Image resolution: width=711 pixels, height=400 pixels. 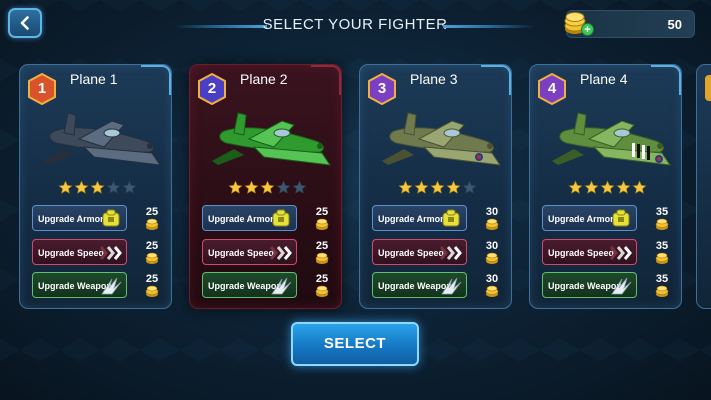 What do you see at coordinates (708, 88) in the screenshot?
I see `rank-badge-icon` at bounding box center [708, 88].